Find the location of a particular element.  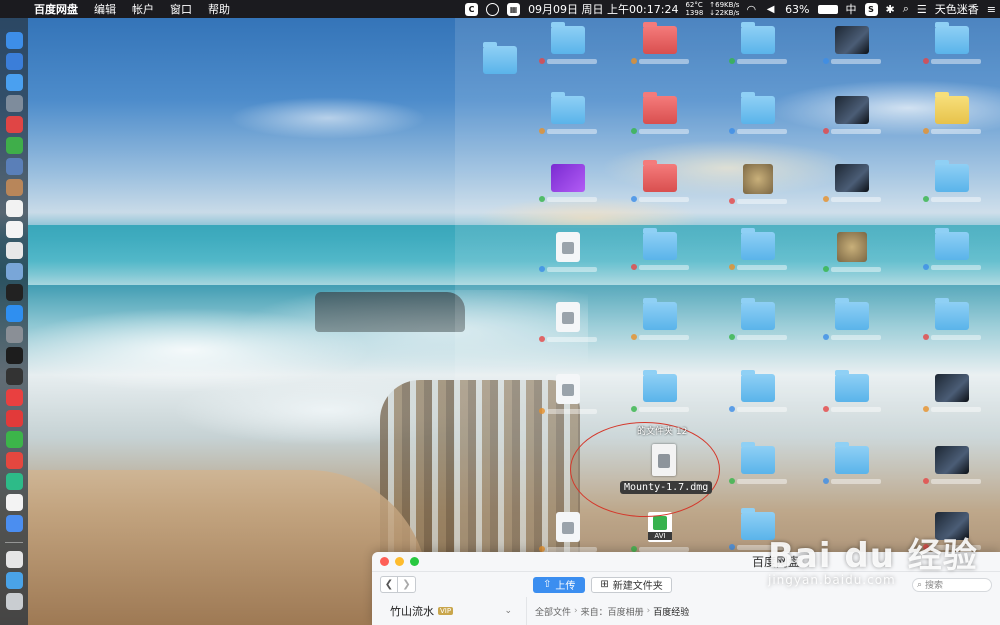

activity-monitor-icon is located at coordinates (14, 355).